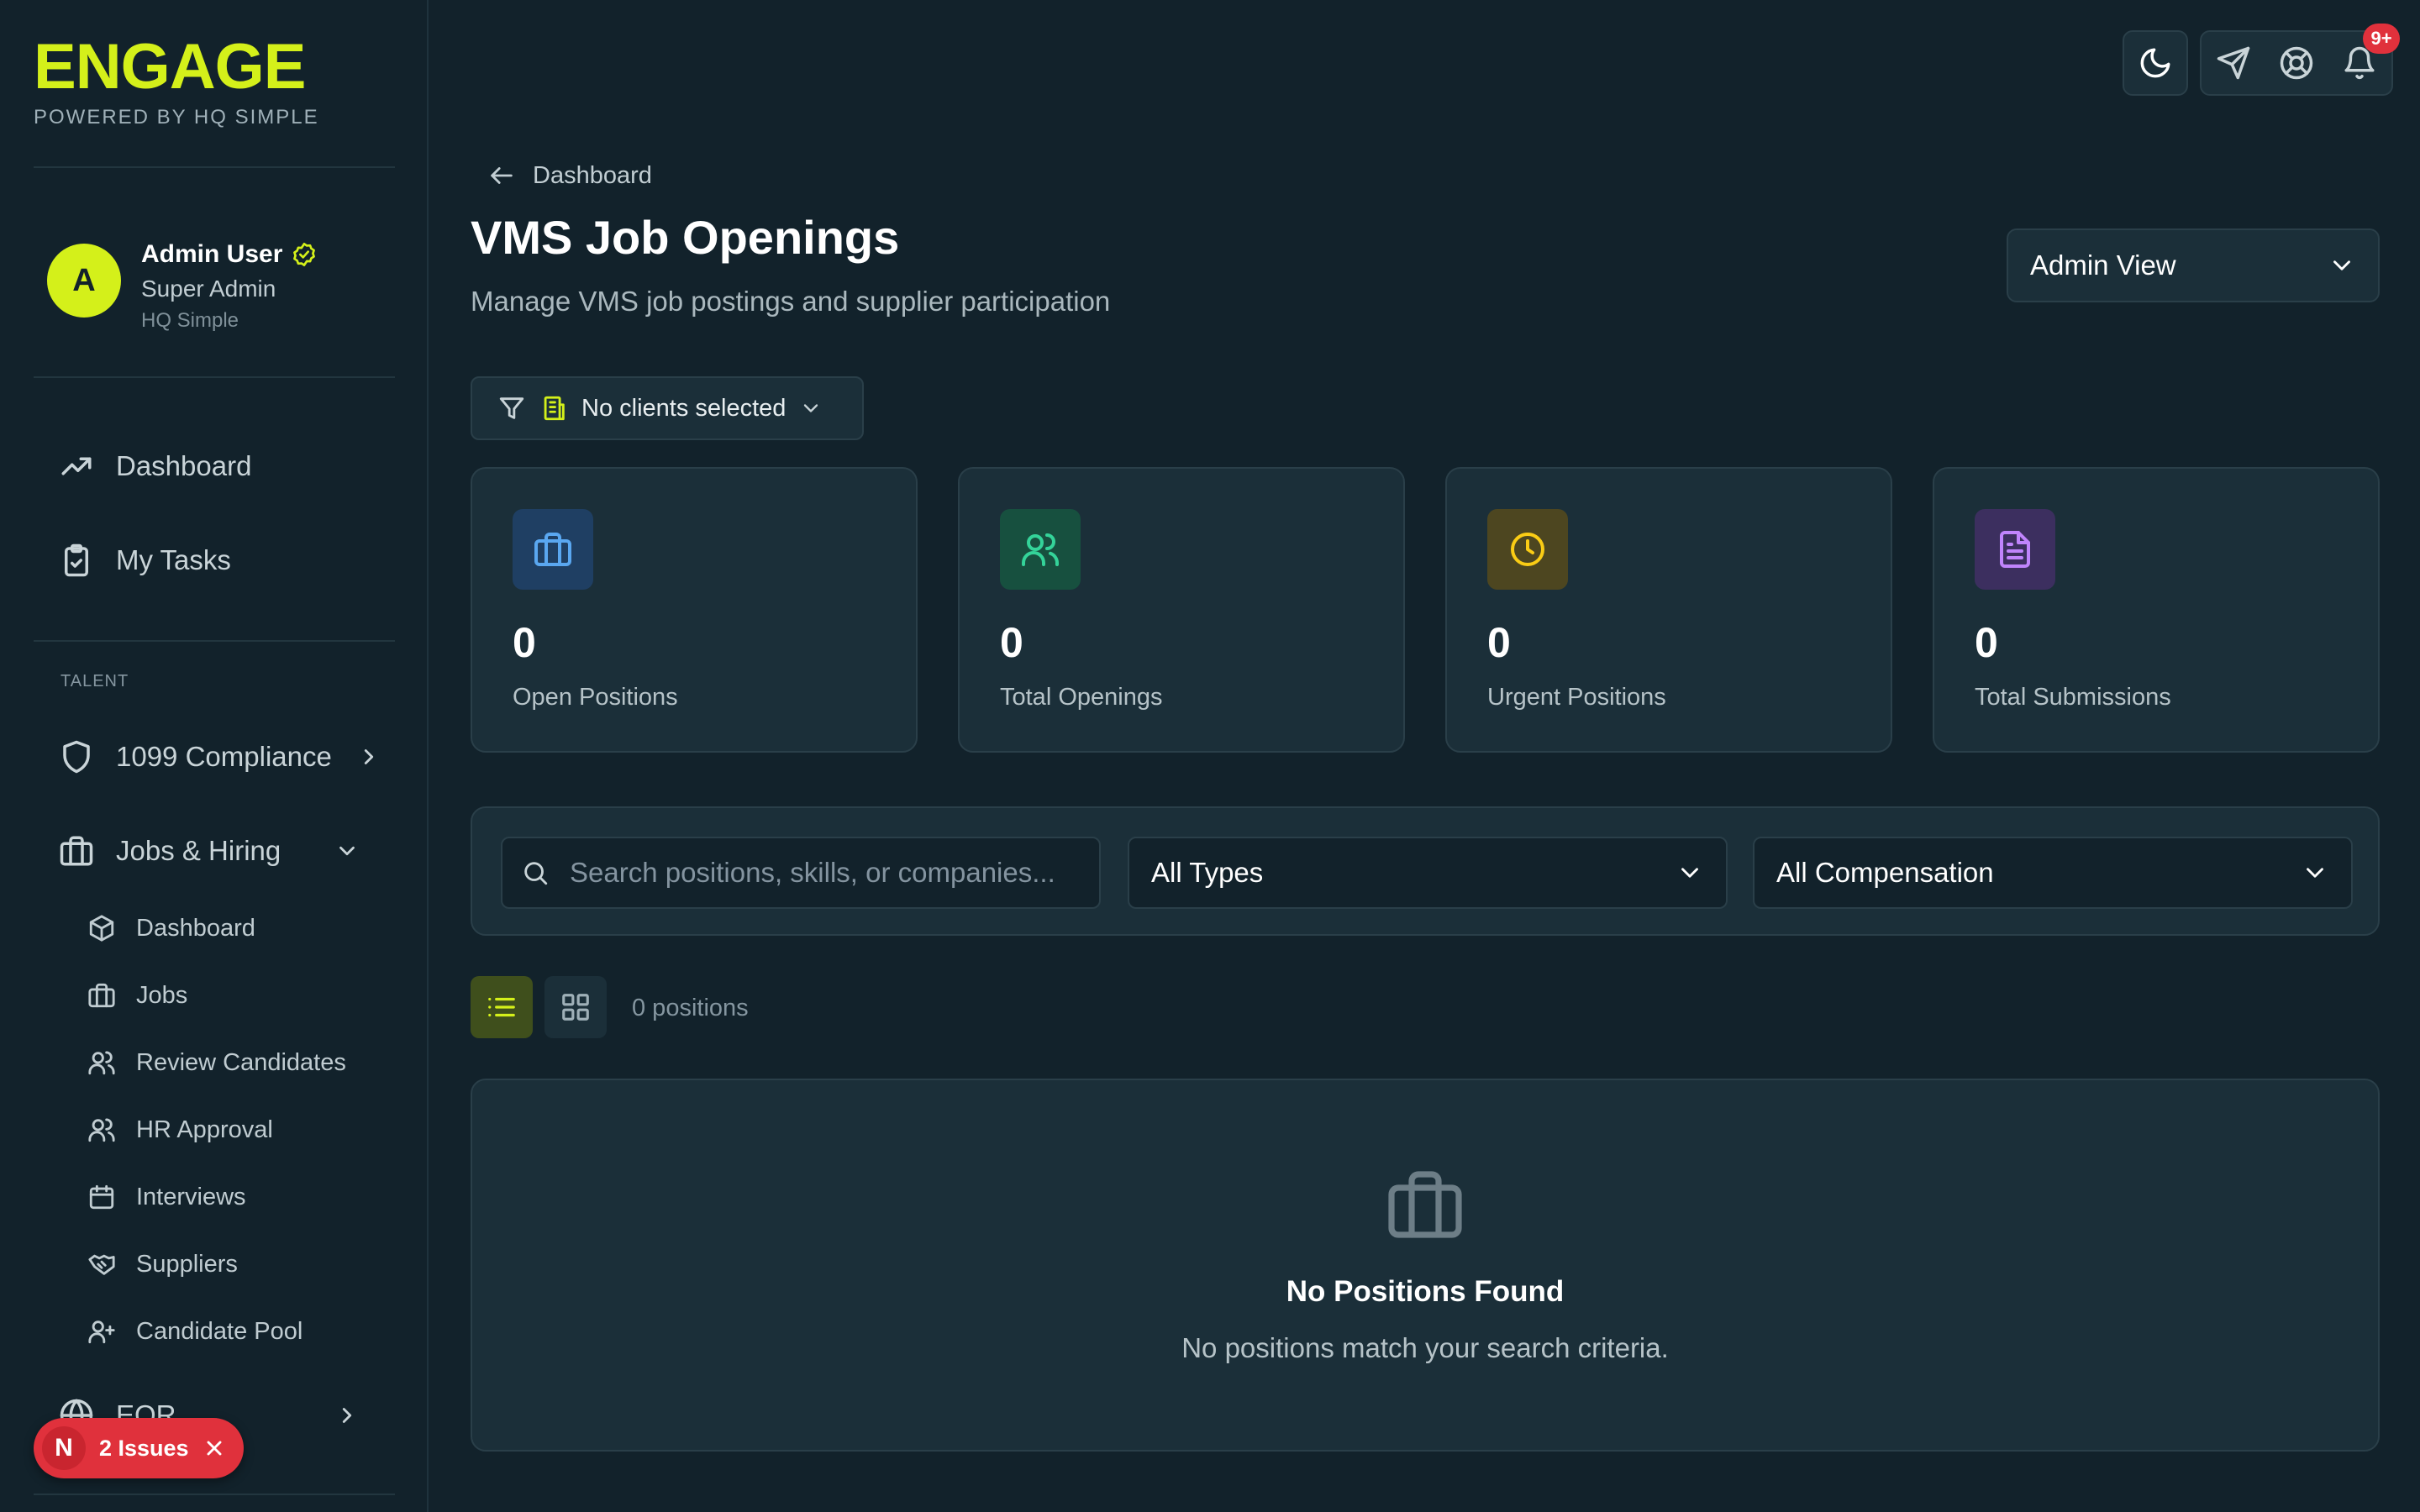  I want to click on filter-panel: All Types All Compensation, so click(1425, 871).